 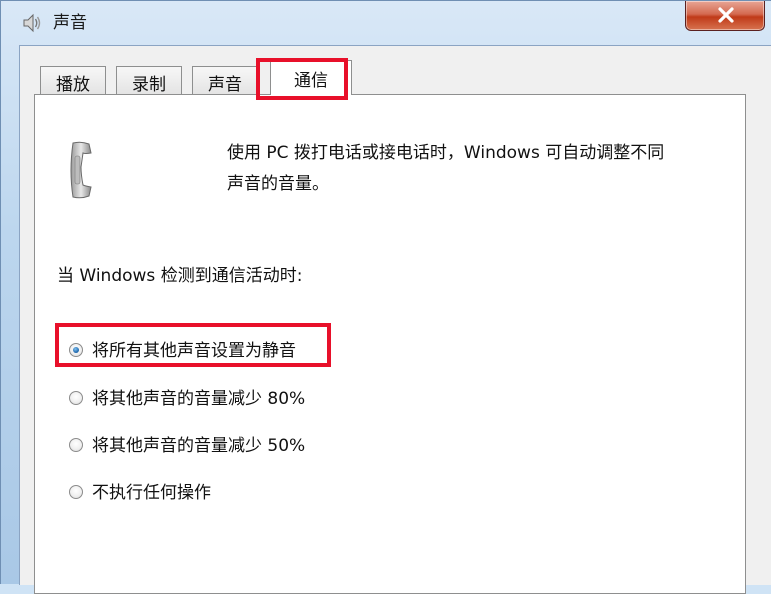 I want to click on telephone-icon, so click(x=81, y=172).